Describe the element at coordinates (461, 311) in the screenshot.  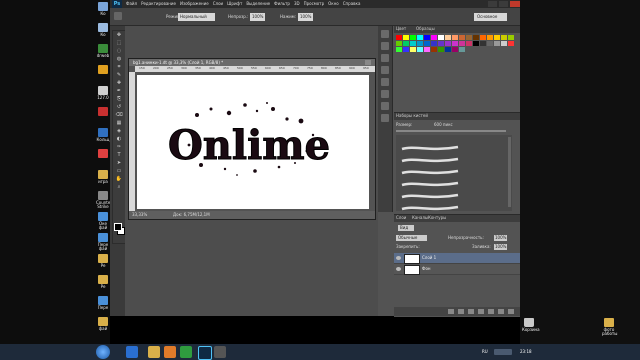
I see `fx-icon` at that location.